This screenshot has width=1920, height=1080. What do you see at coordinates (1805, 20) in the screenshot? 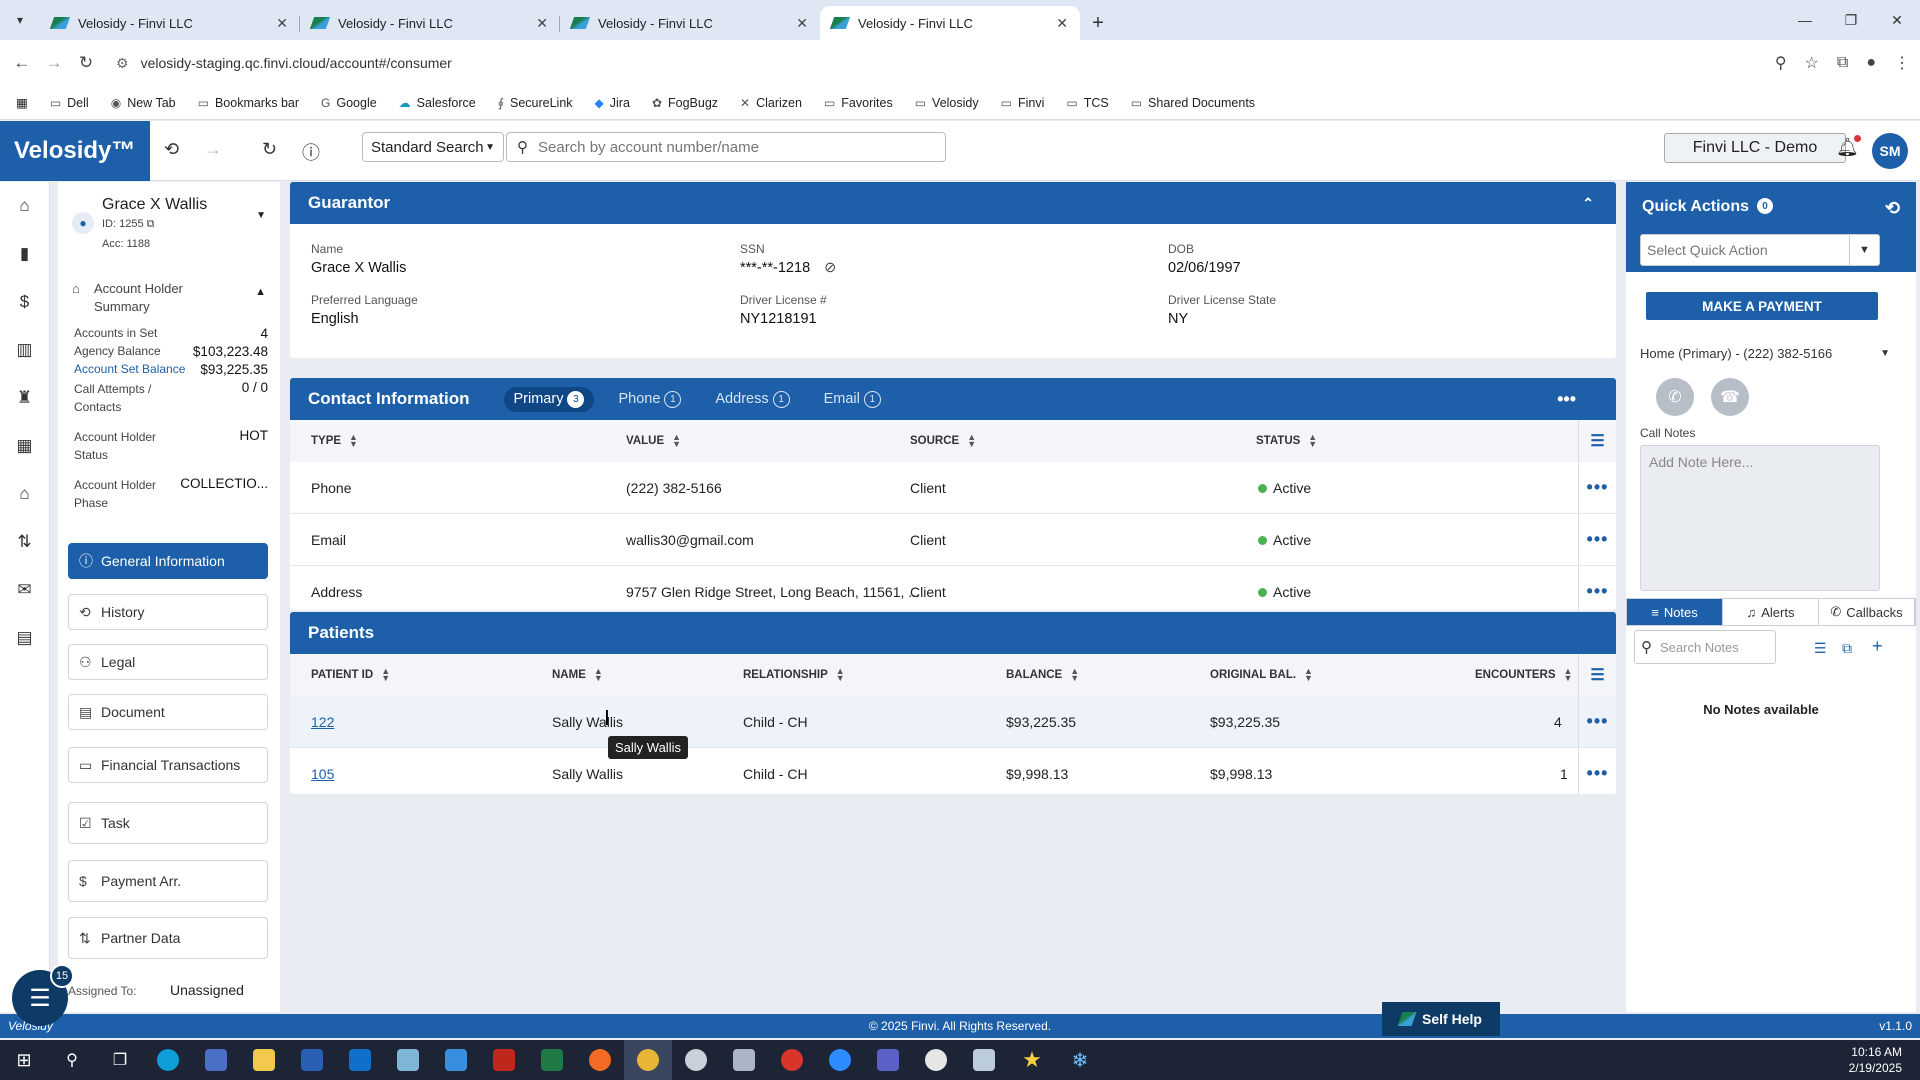
I see `minimize-icon: —` at bounding box center [1805, 20].